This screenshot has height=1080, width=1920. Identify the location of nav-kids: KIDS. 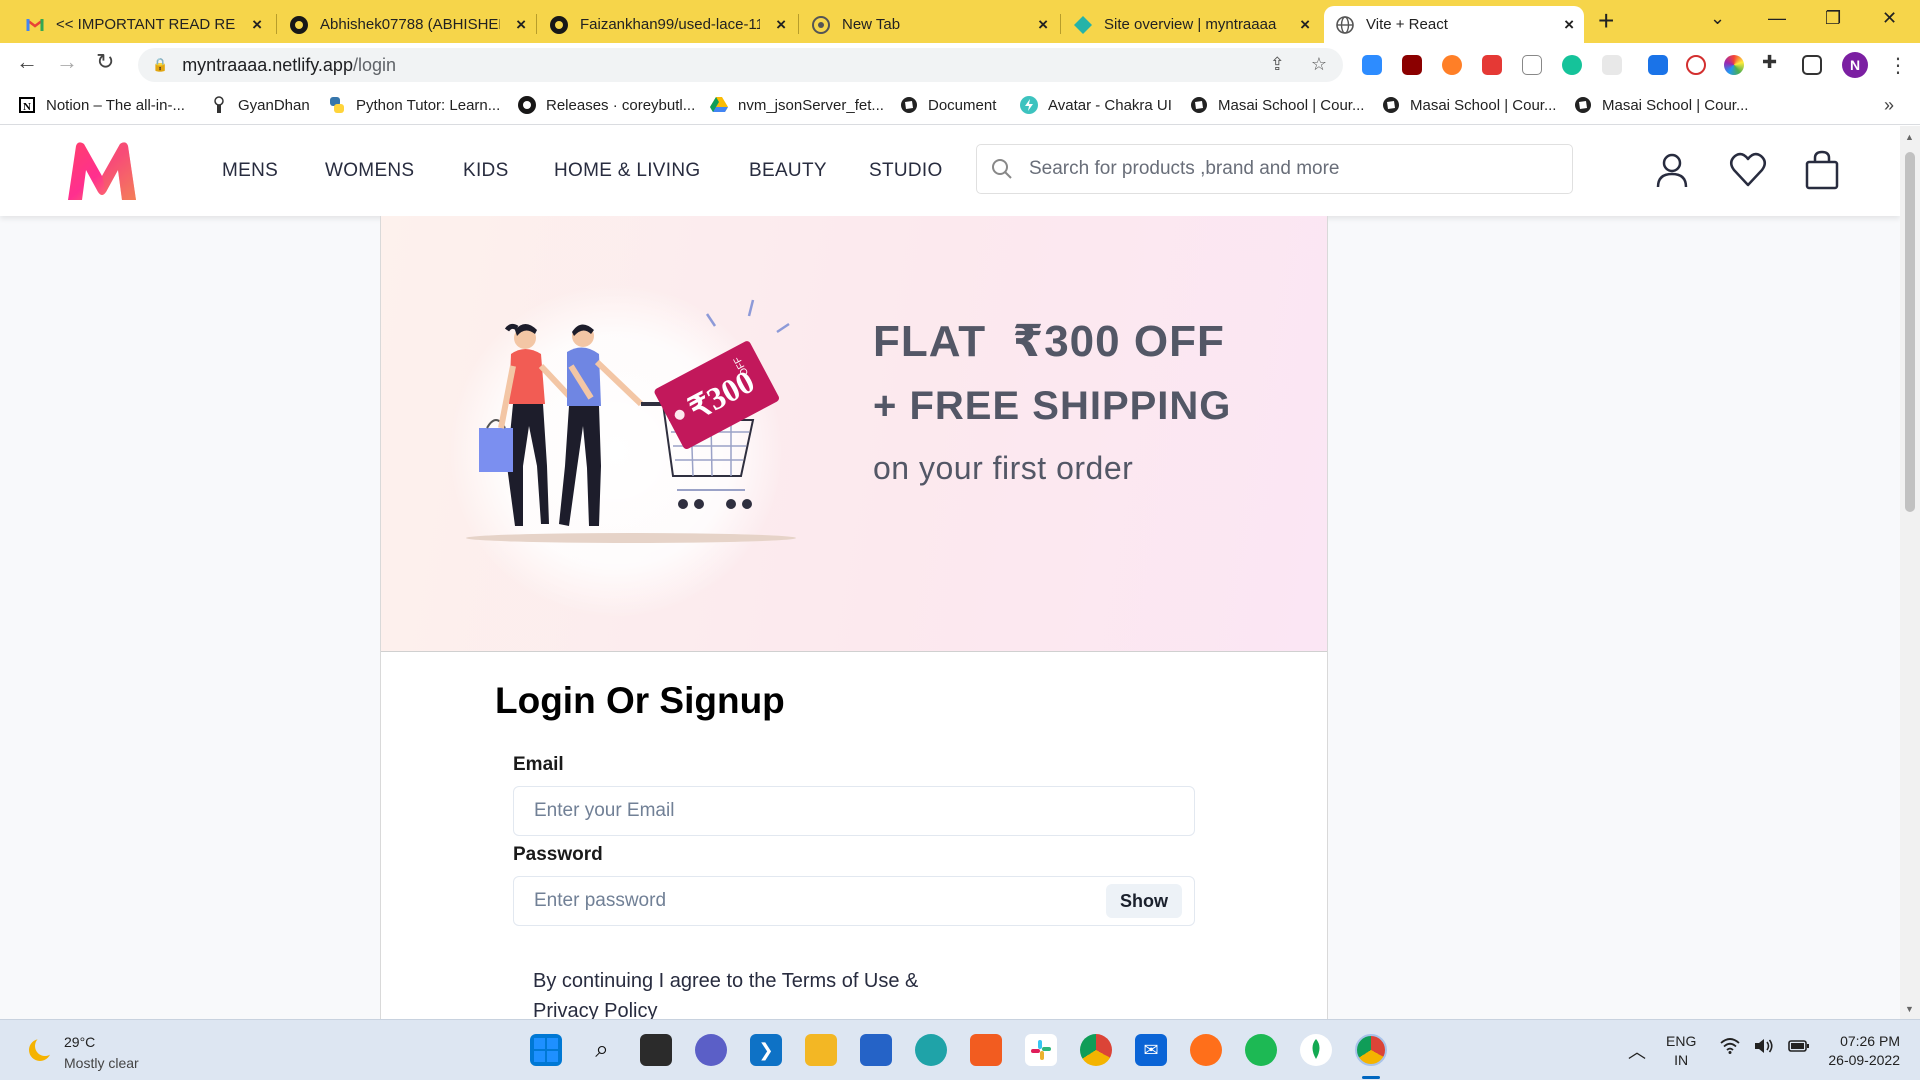
(486, 171).